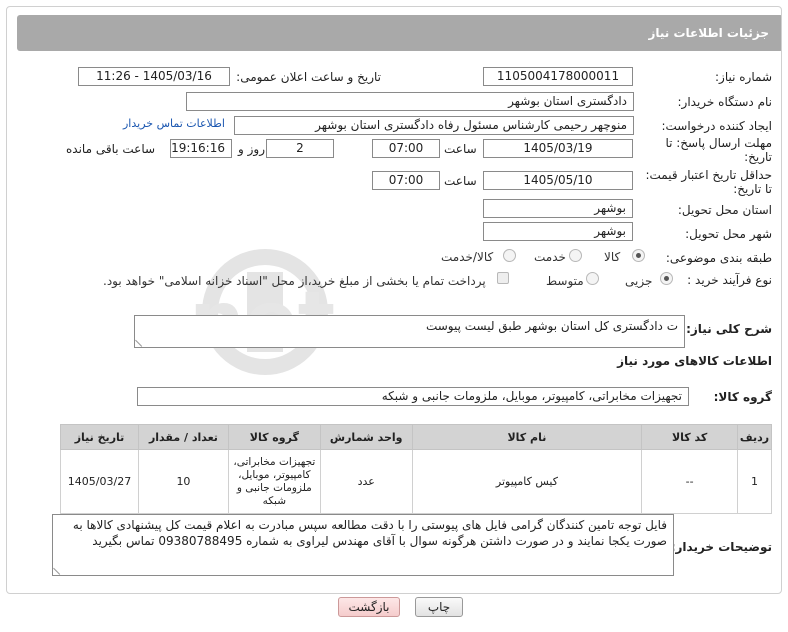  Describe the element at coordinates (724, 210) in the screenshot. I see `province-label: استان محل تحویل:` at that location.